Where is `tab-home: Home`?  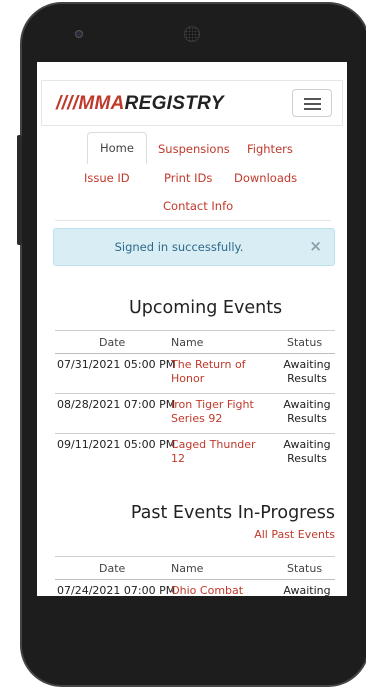 tab-home: Home is located at coordinates (117, 148).